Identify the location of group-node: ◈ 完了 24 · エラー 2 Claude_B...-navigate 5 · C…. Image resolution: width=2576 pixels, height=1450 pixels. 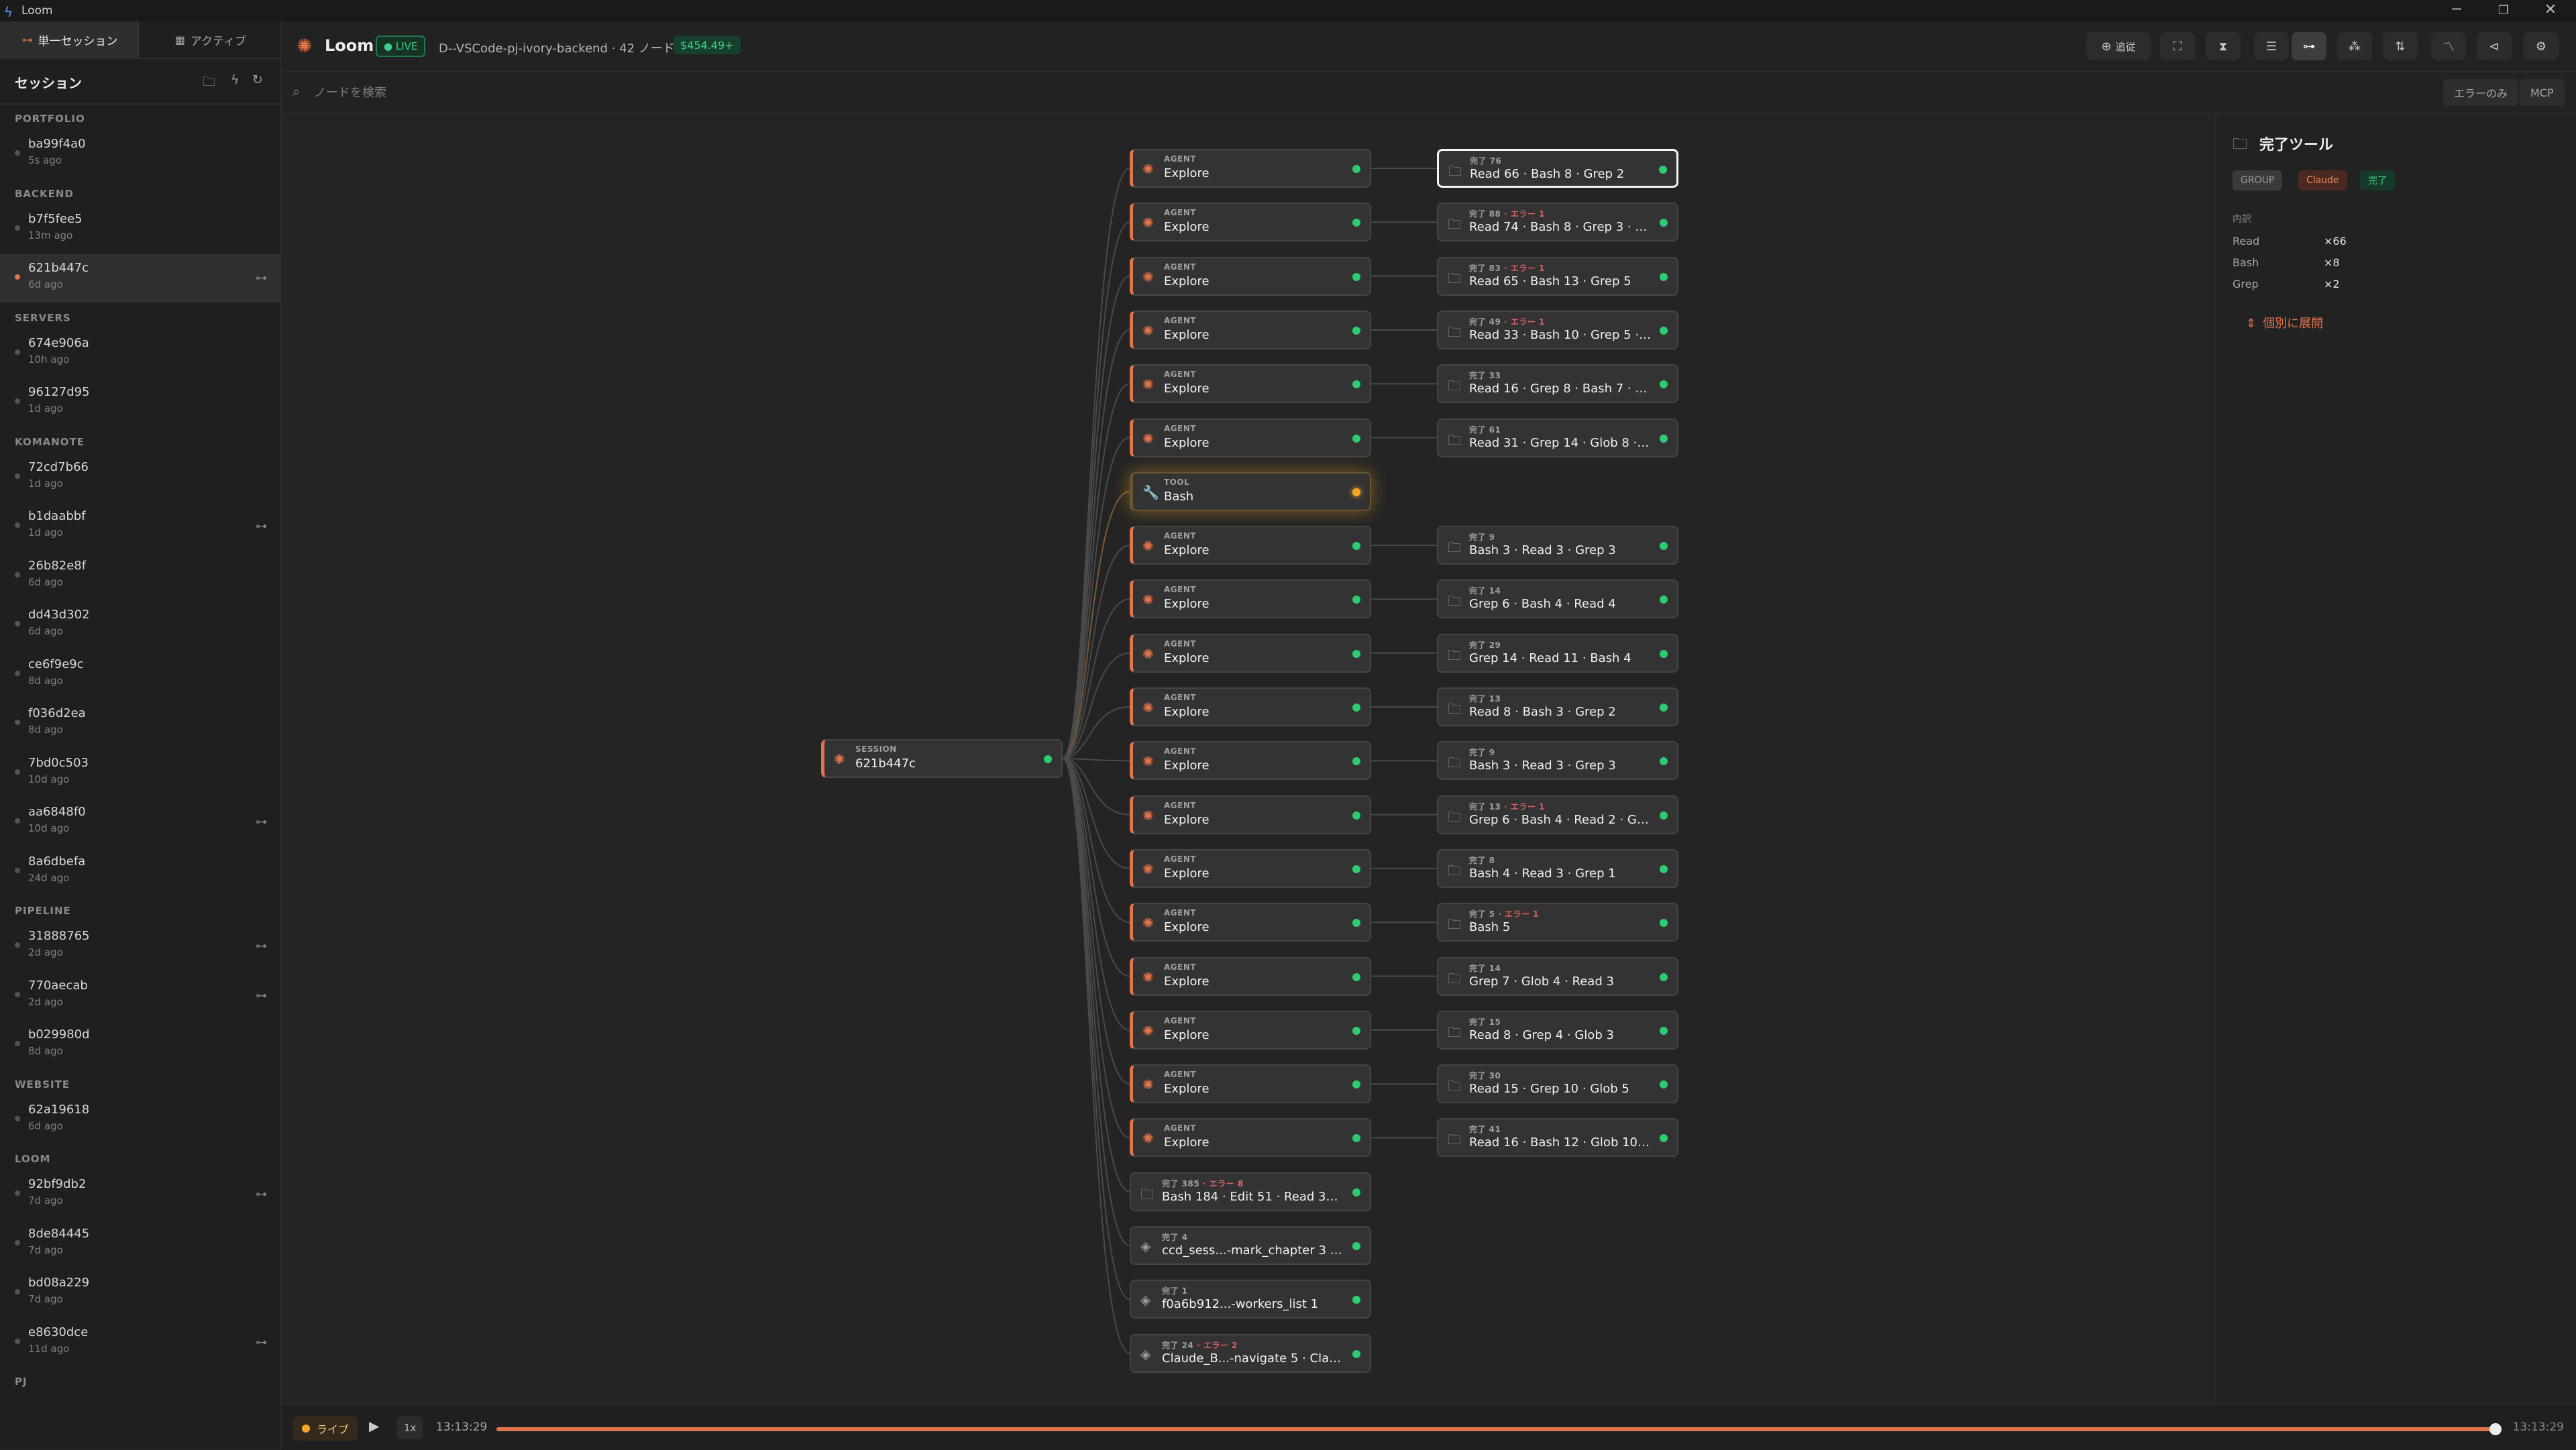
(1250, 1353).